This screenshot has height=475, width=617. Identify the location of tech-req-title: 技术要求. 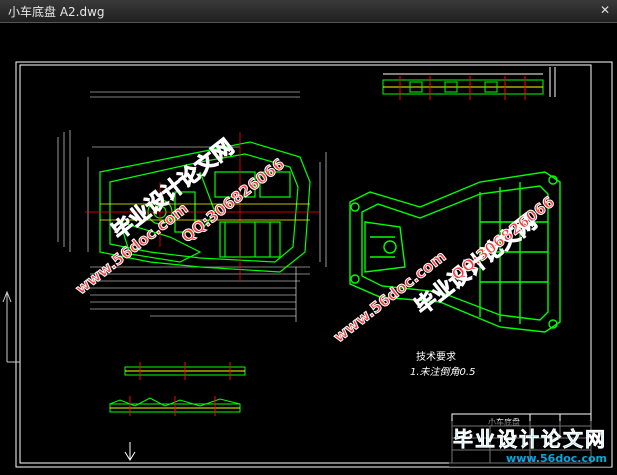
(436, 357).